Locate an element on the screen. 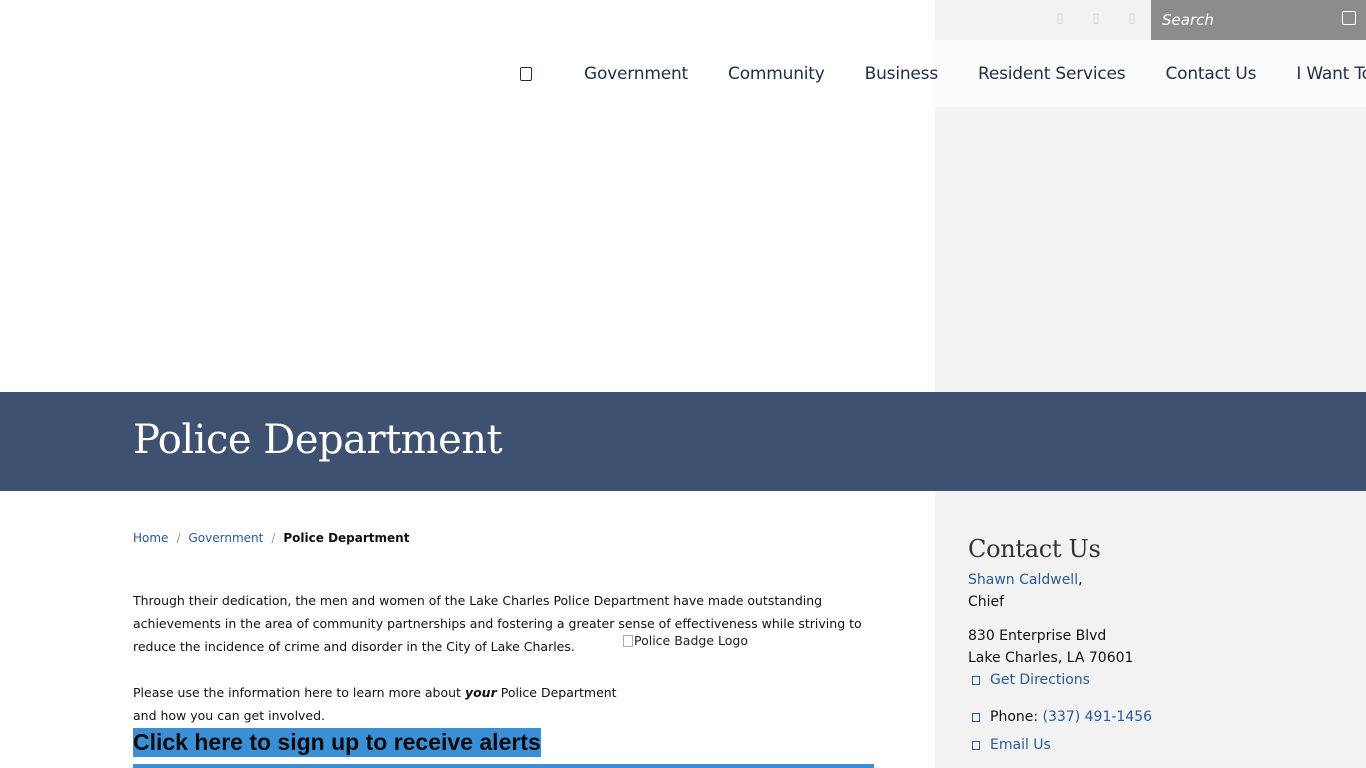  get-directions-link: Get Directions is located at coordinates (1040, 680).